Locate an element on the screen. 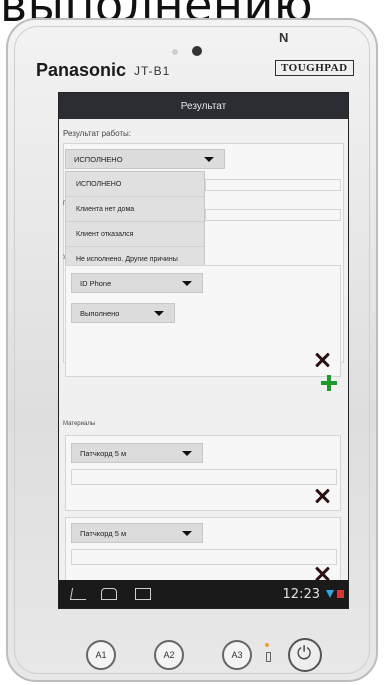 The height and width of the screenshot is (685, 385). hardware-button-a2: A2 is located at coordinates (169, 655).